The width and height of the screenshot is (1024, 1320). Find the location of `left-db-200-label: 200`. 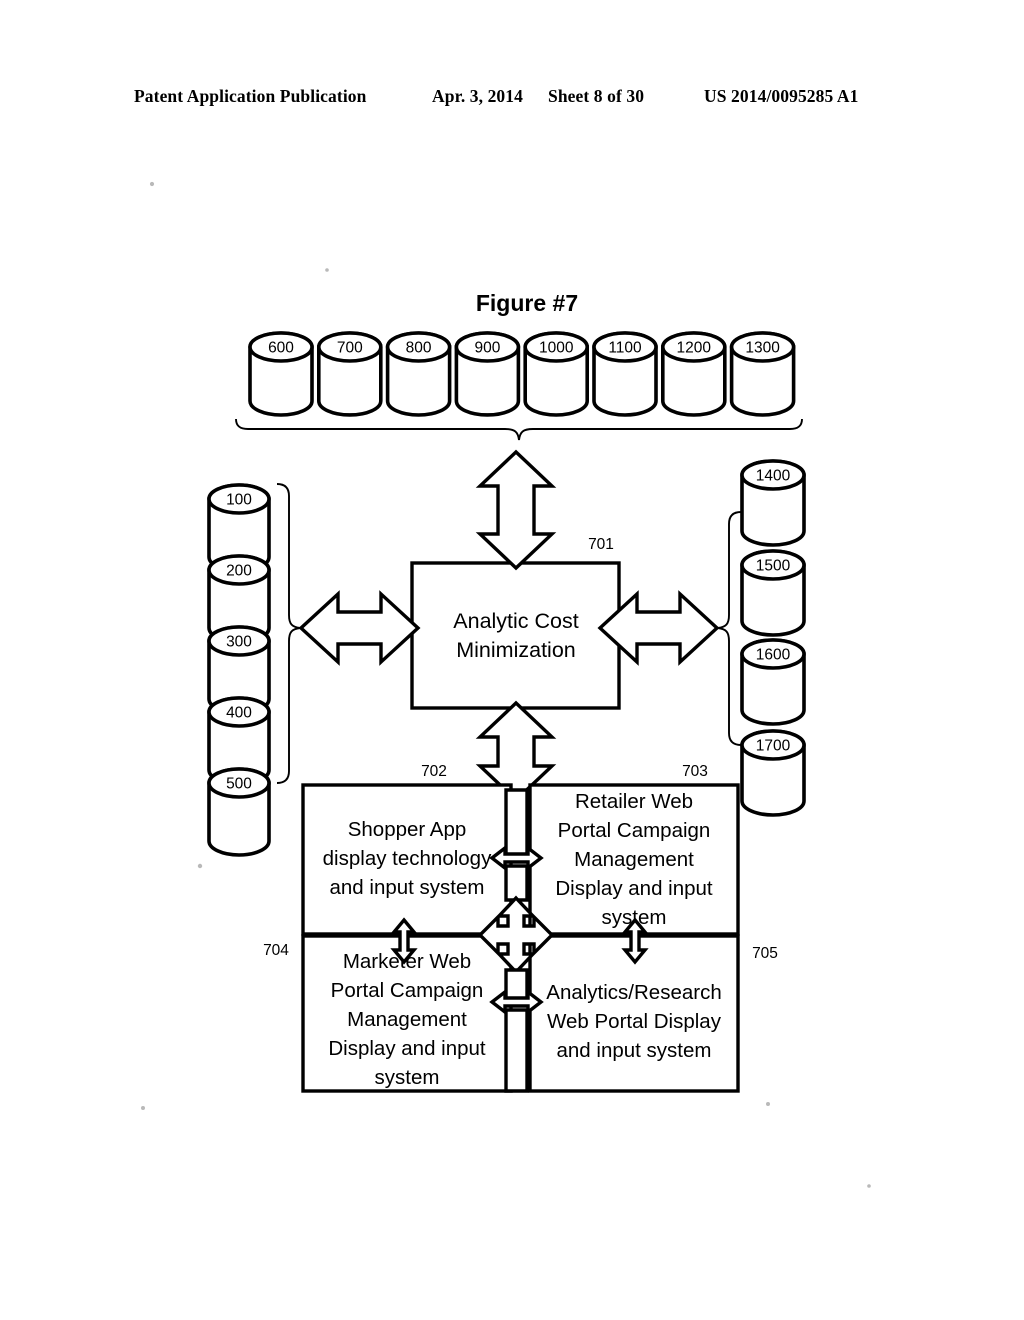

left-db-200-label: 200 is located at coordinates (239, 571).